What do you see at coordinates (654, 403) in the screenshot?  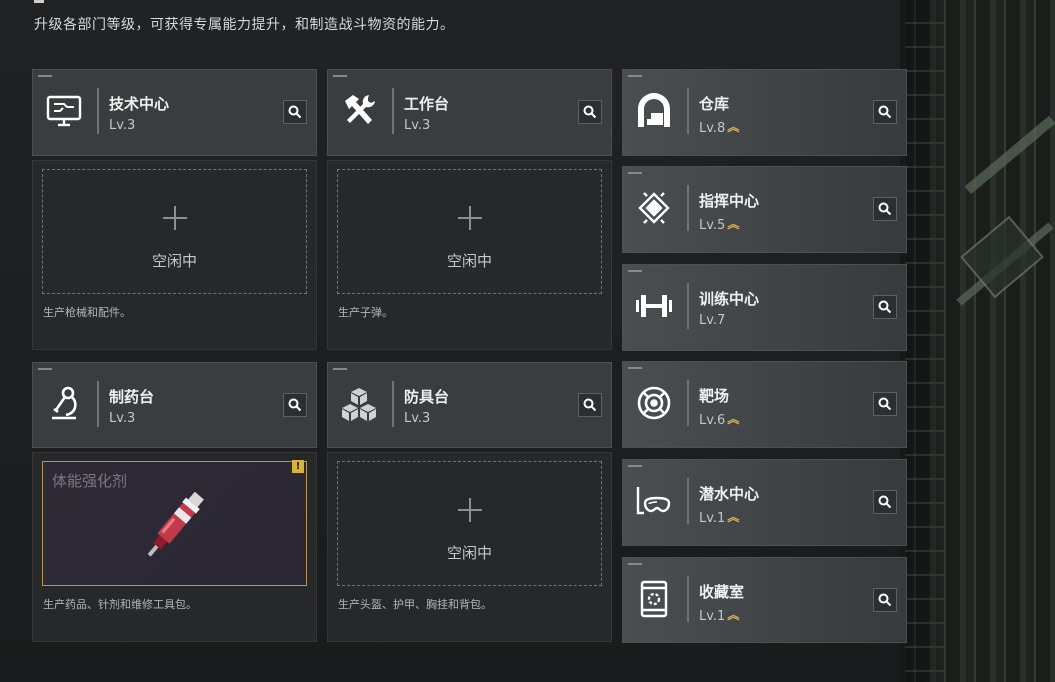 I see `target-icon` at bounding box center [654, 403].